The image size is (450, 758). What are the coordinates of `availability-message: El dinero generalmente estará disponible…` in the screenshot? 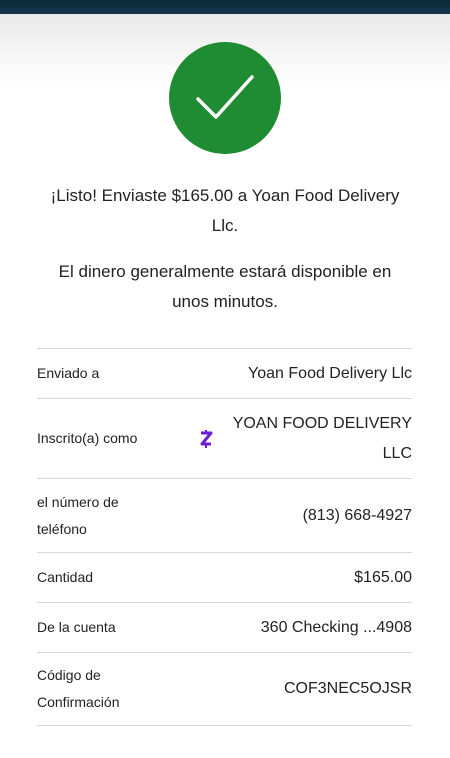 It's located at (225, 286).